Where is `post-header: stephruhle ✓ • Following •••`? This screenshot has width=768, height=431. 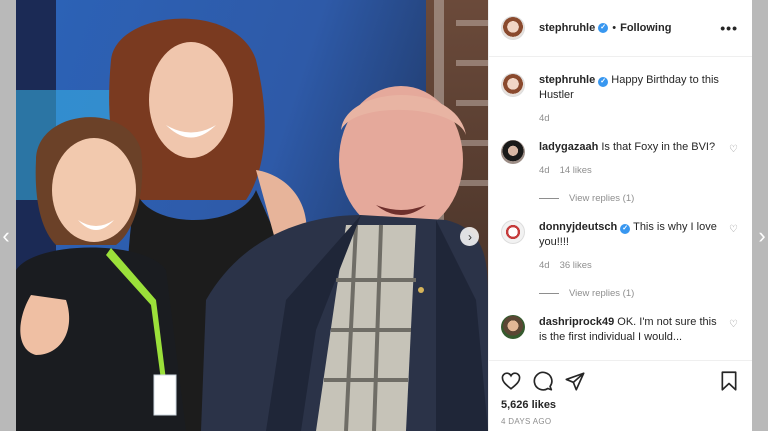 post-header: stephruhle ✓ • Following ••• is located at coordinates (620, 28).